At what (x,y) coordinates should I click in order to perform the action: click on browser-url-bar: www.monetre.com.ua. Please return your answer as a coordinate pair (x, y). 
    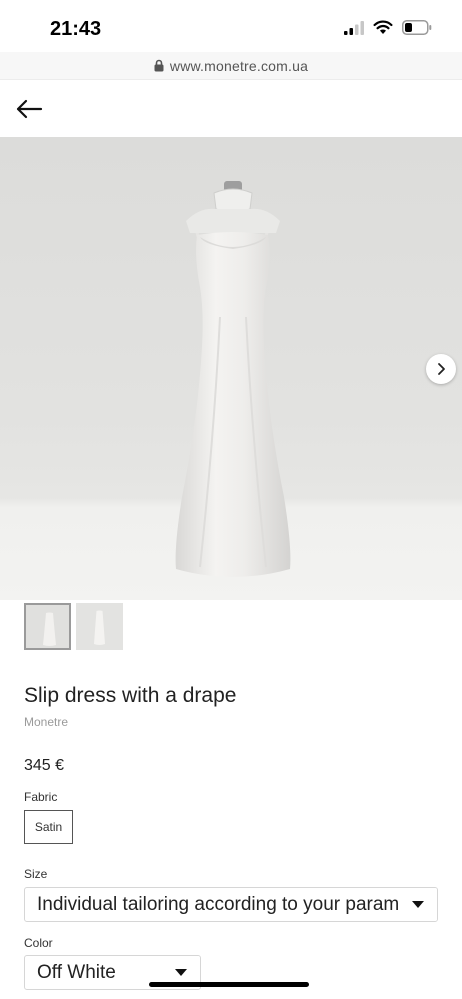
    Looking at the image, I should click on (231, 66).